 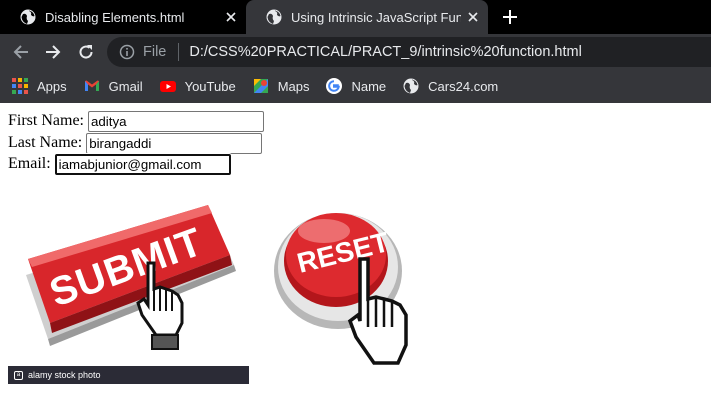 What do you see at coordinates (260, 86) in the screenshot?
I see `maps-icon` at bounding box center [260, 86].